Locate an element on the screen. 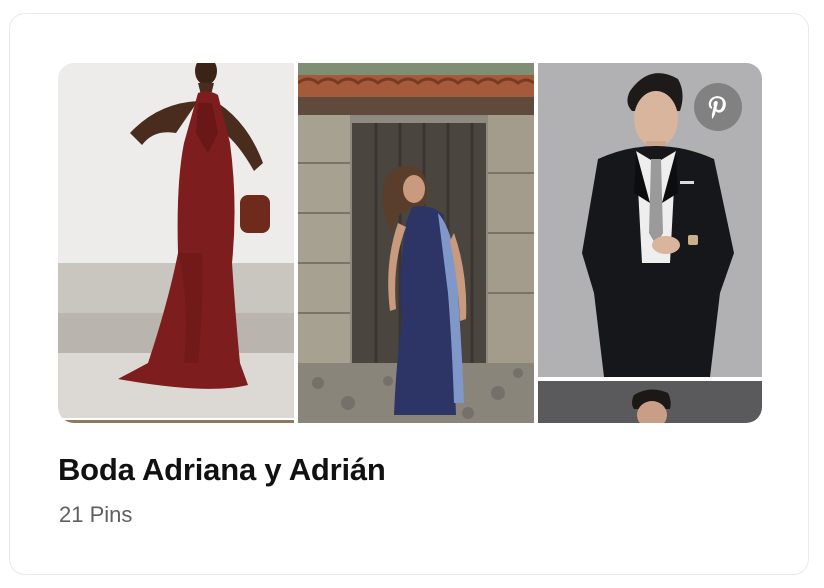 The height and width of the screenshot is (588, 824). board-title: Boda Adriana y Adrián is located at coordinates (222, 470).